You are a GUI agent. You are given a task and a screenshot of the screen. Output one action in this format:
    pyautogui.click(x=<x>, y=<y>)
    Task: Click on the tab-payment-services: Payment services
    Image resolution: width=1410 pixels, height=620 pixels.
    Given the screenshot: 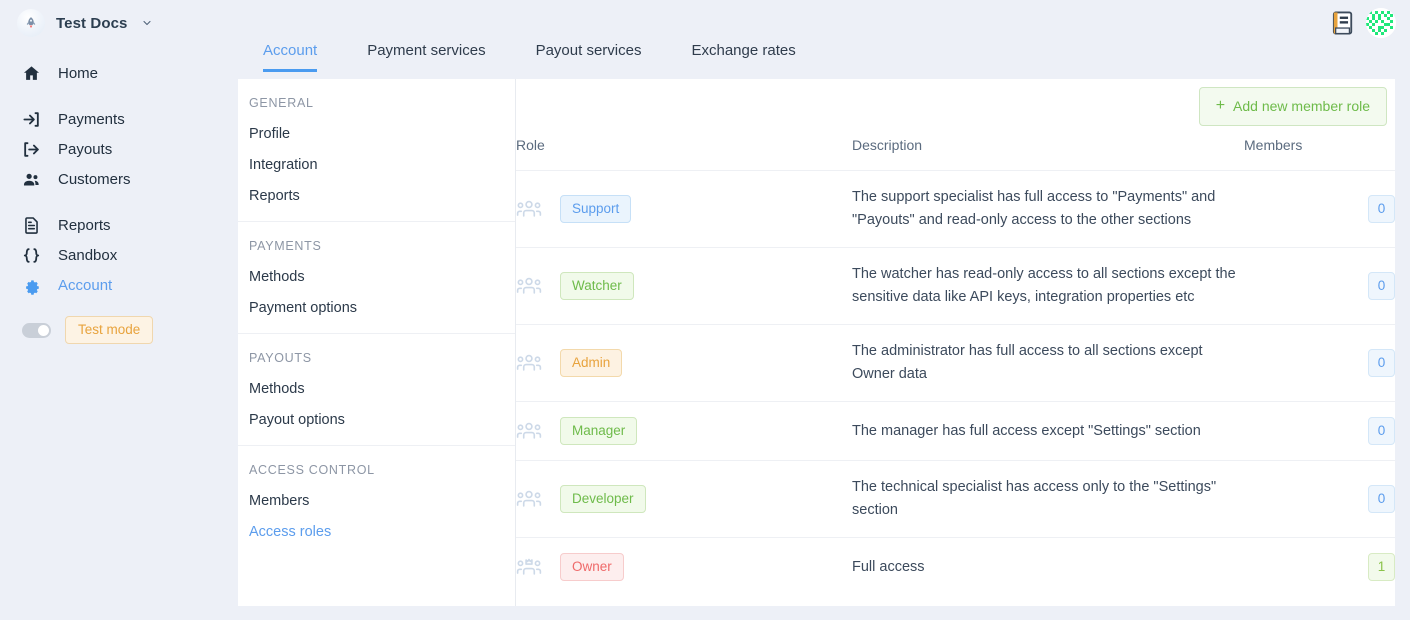 What is the action you would take?
    pyautogui.click(x=426, y=55)
    